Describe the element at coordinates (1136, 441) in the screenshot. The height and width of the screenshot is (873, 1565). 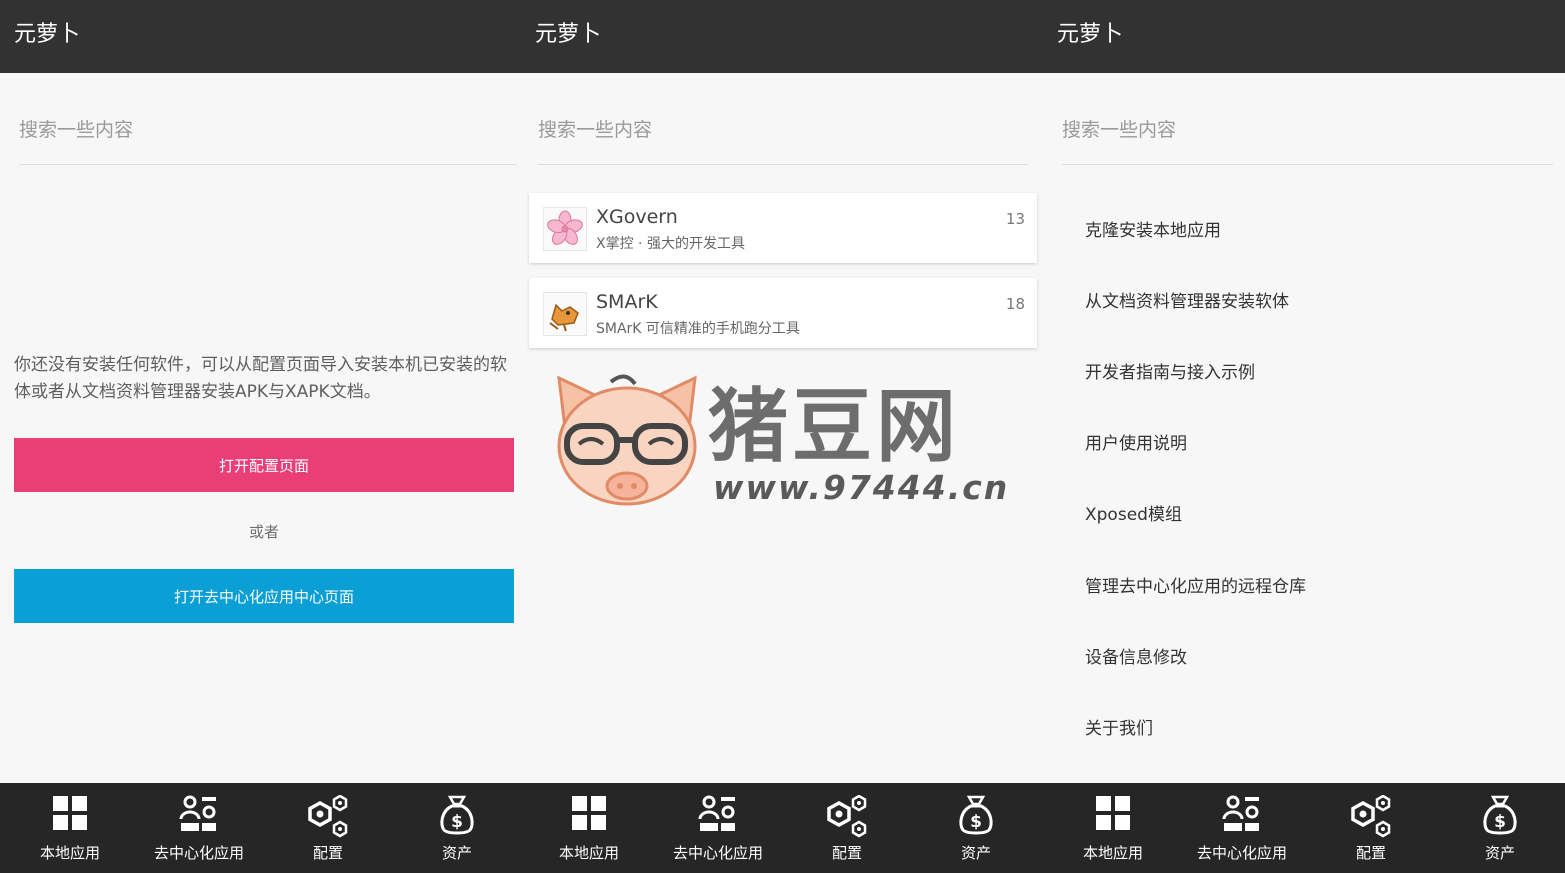
I see `menu-user-manual: 用户使用说明` at that location.